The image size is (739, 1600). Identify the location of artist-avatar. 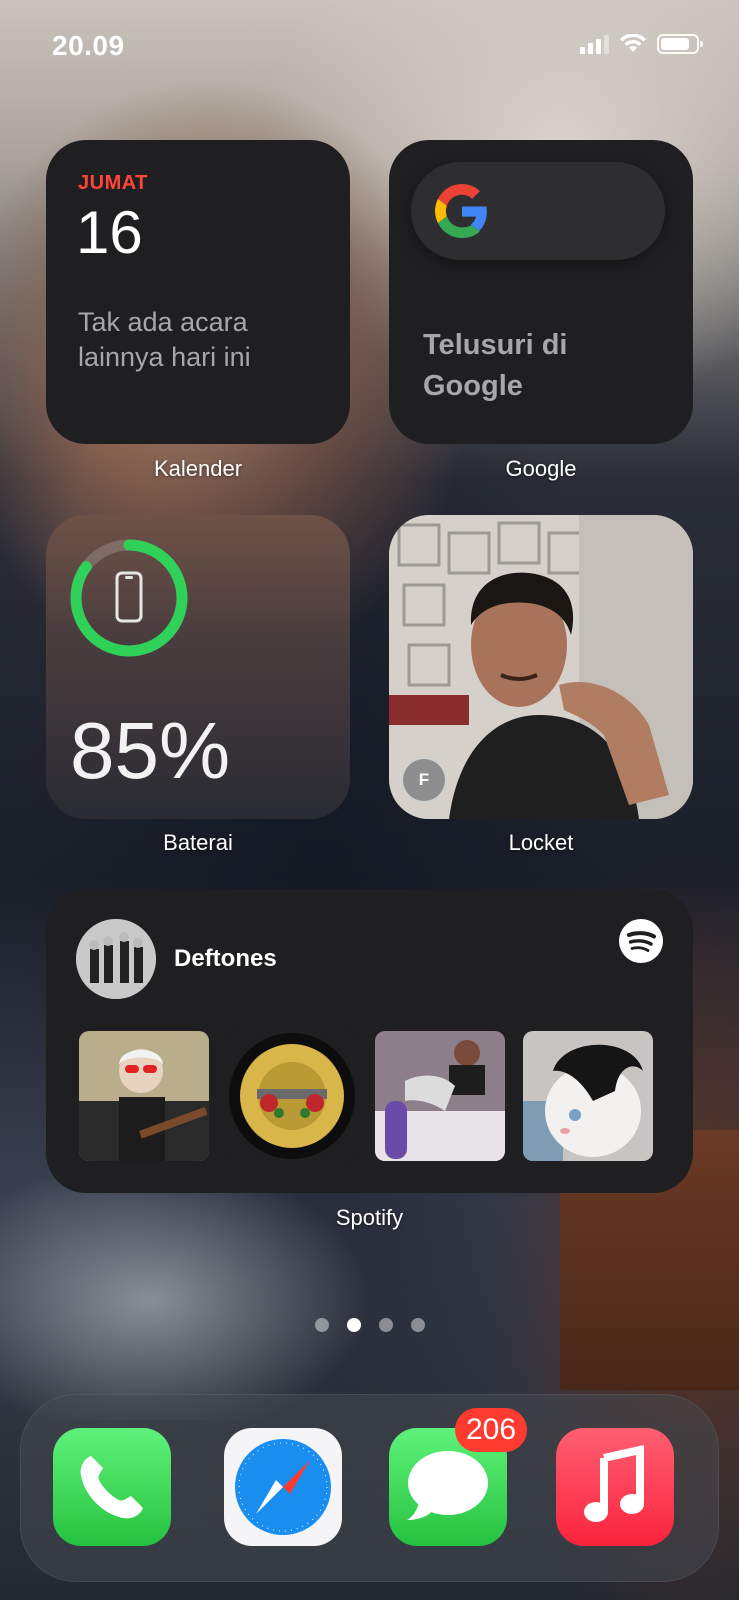
(116, 959).